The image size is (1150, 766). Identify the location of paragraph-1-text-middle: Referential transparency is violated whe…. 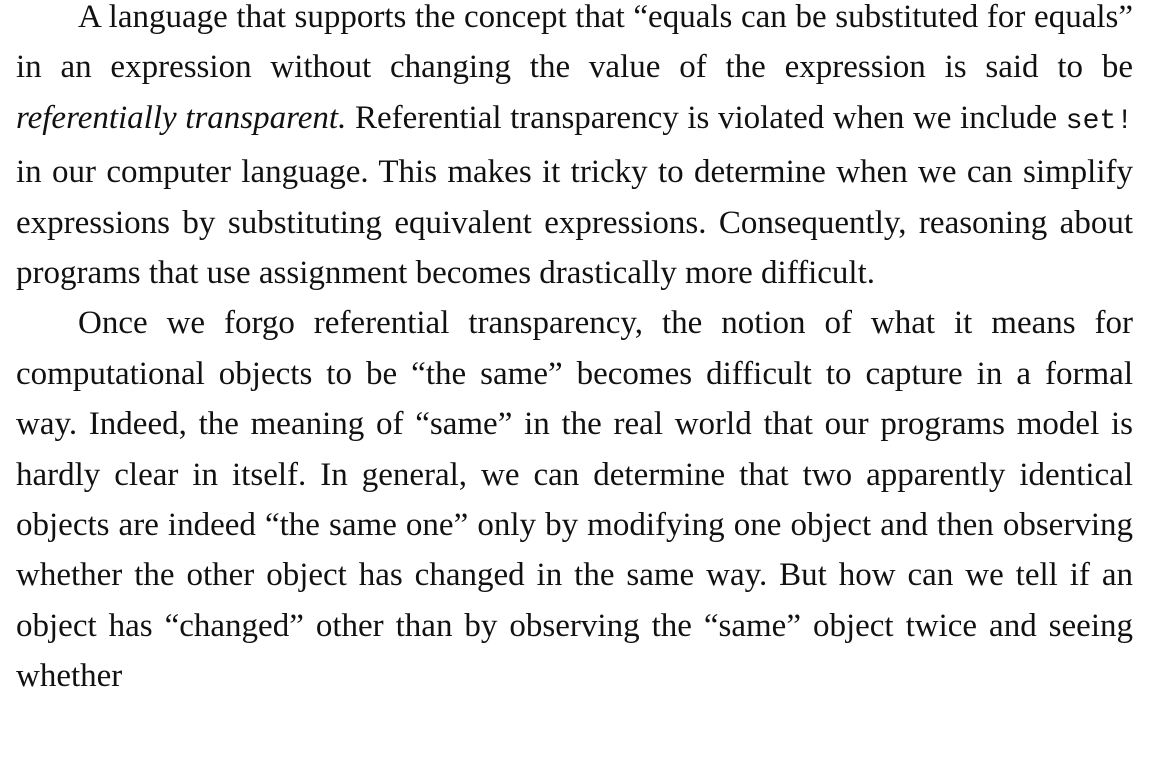
(706, 117).